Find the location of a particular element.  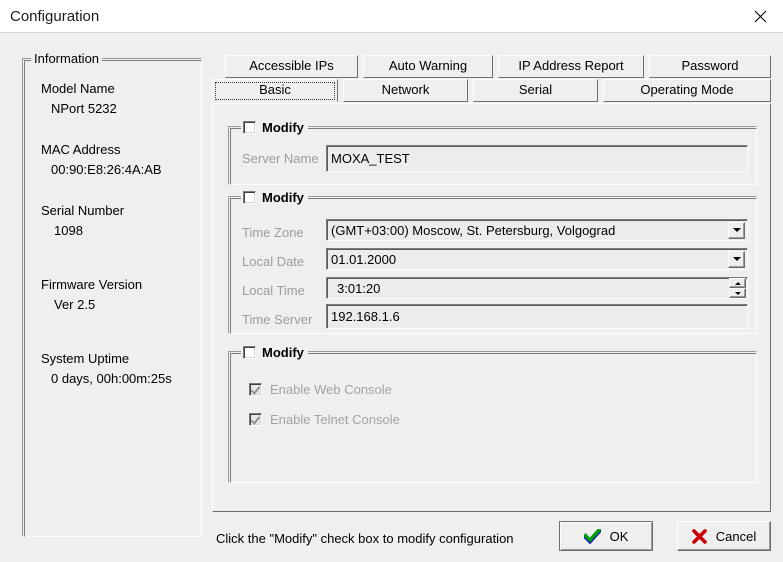

cancel-button: Cancel is located at coordinates (724, 536).